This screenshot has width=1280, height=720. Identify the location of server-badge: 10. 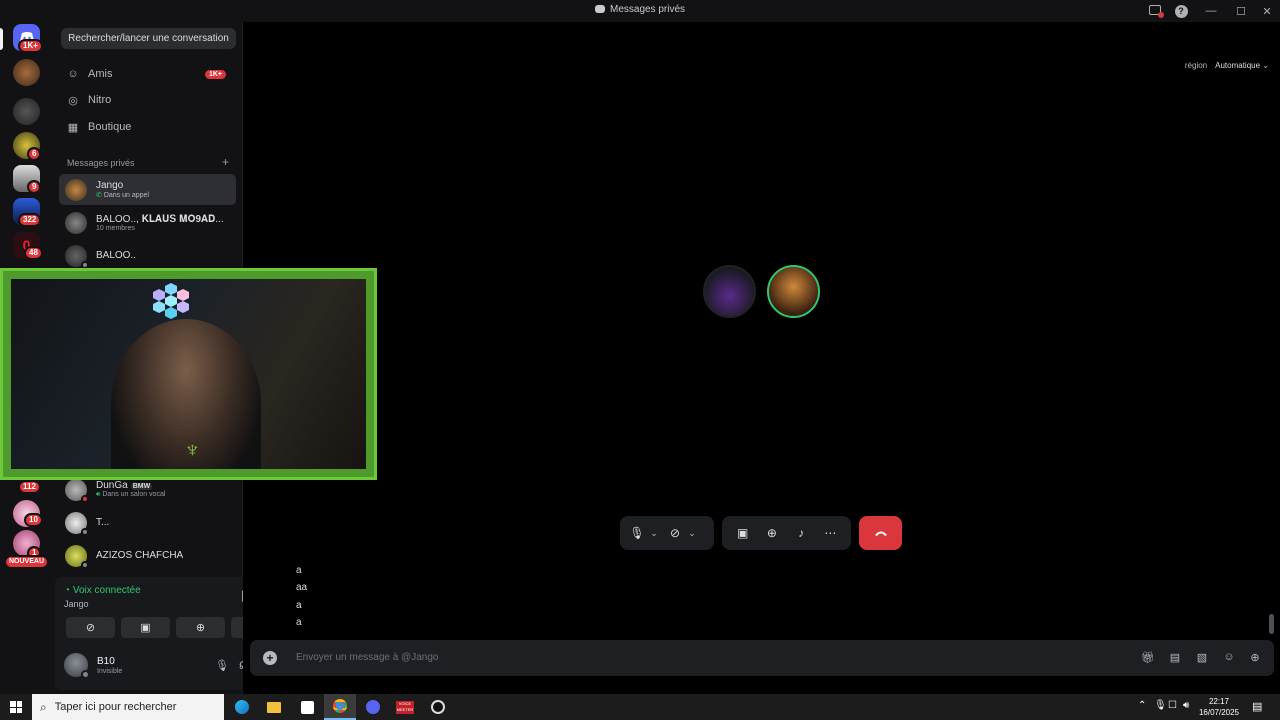
(33, 520).